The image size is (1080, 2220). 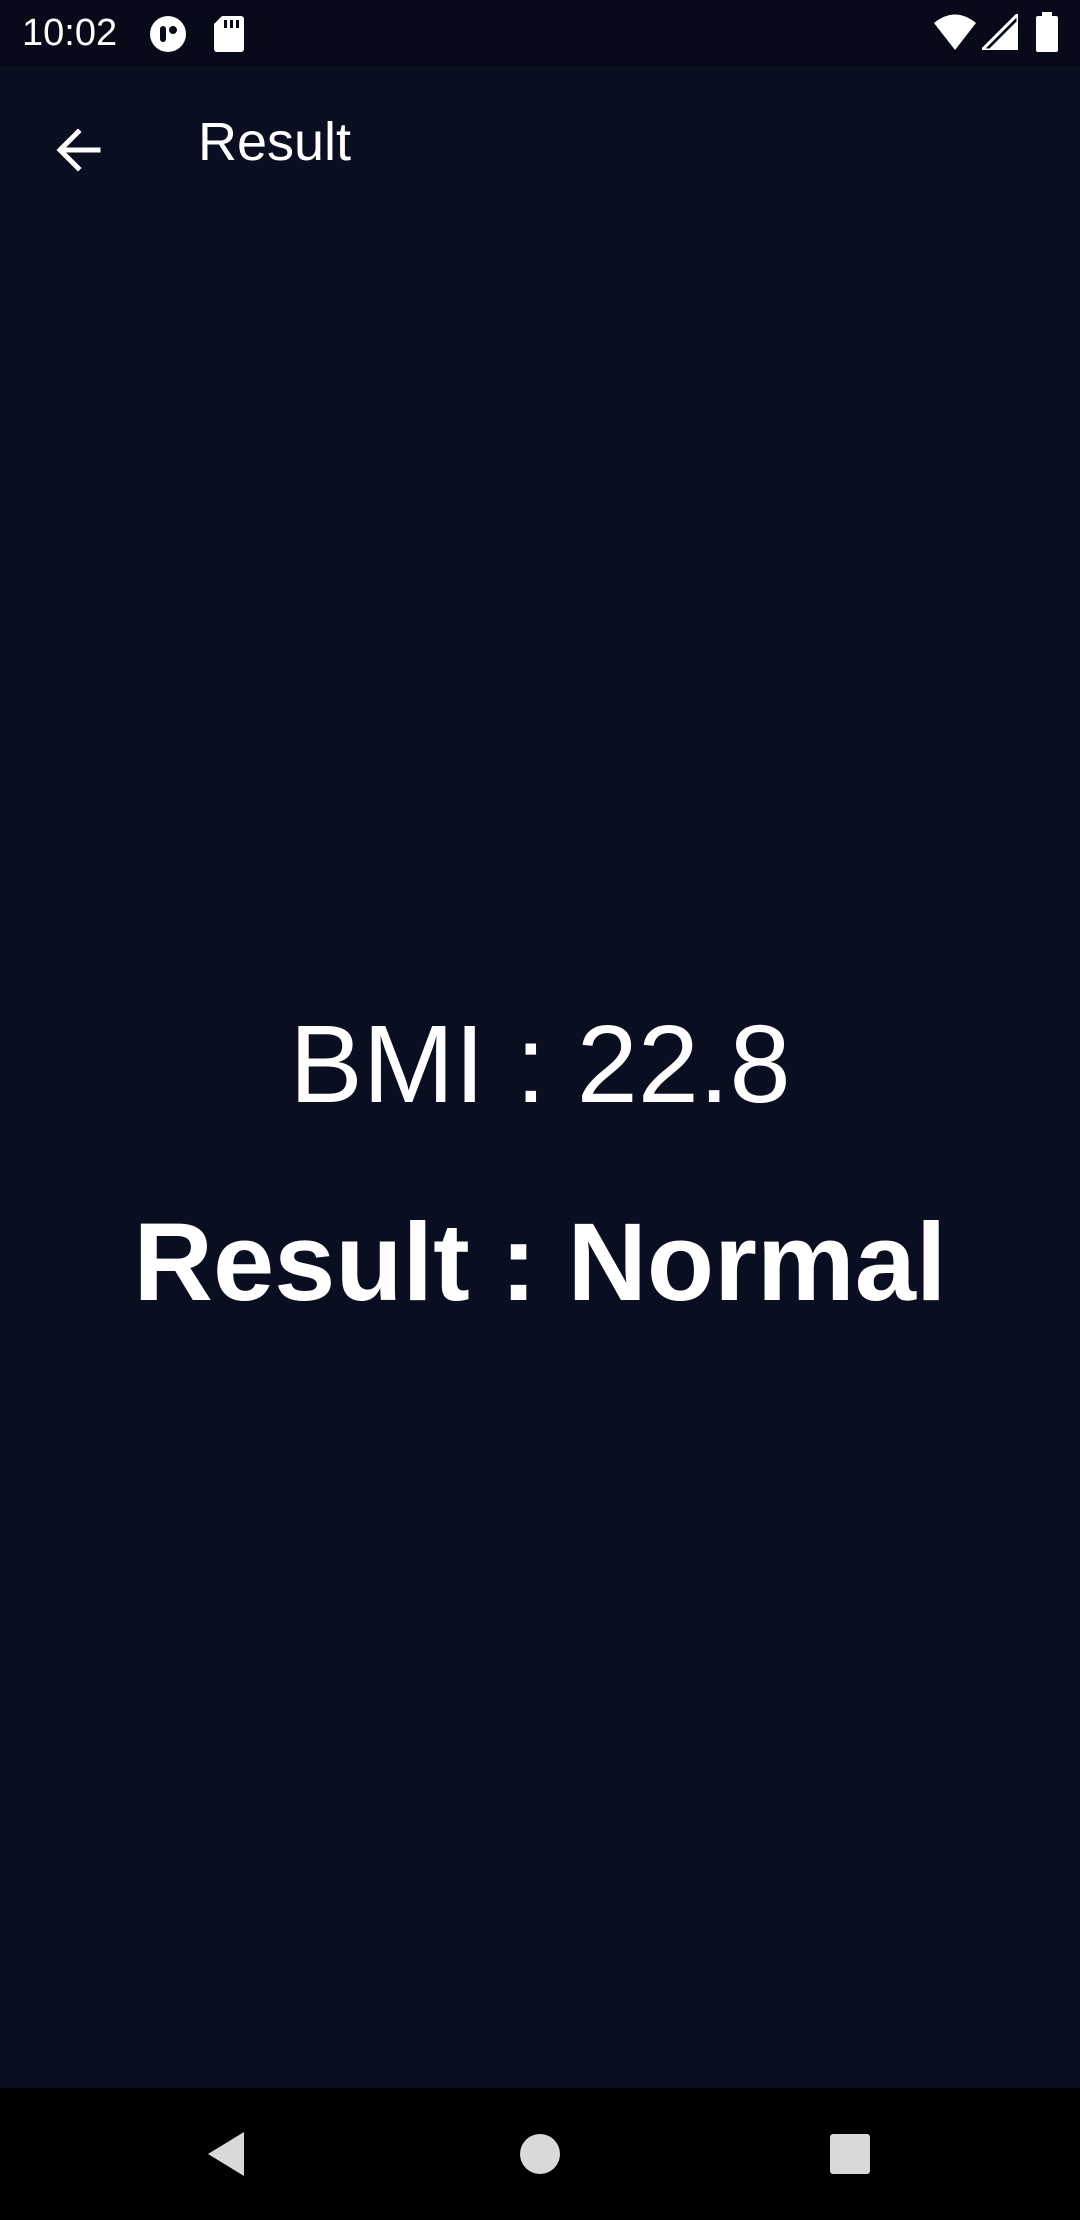 I want to click on nav-home-button, so click(x=540, y=2154).